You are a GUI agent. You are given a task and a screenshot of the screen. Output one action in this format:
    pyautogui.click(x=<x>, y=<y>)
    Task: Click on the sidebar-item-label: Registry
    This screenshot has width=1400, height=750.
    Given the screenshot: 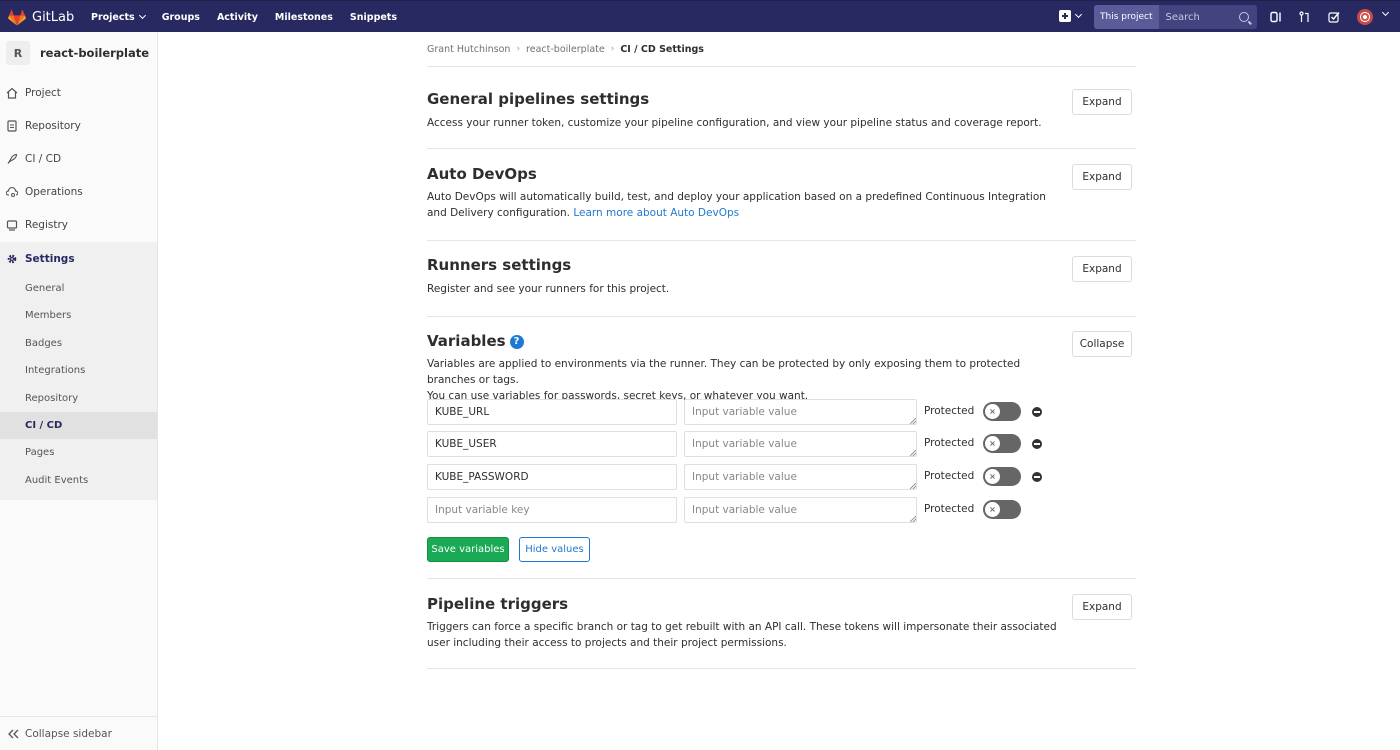 What is the action you would take?
    pyautogui.click(x=46, y=224)
    